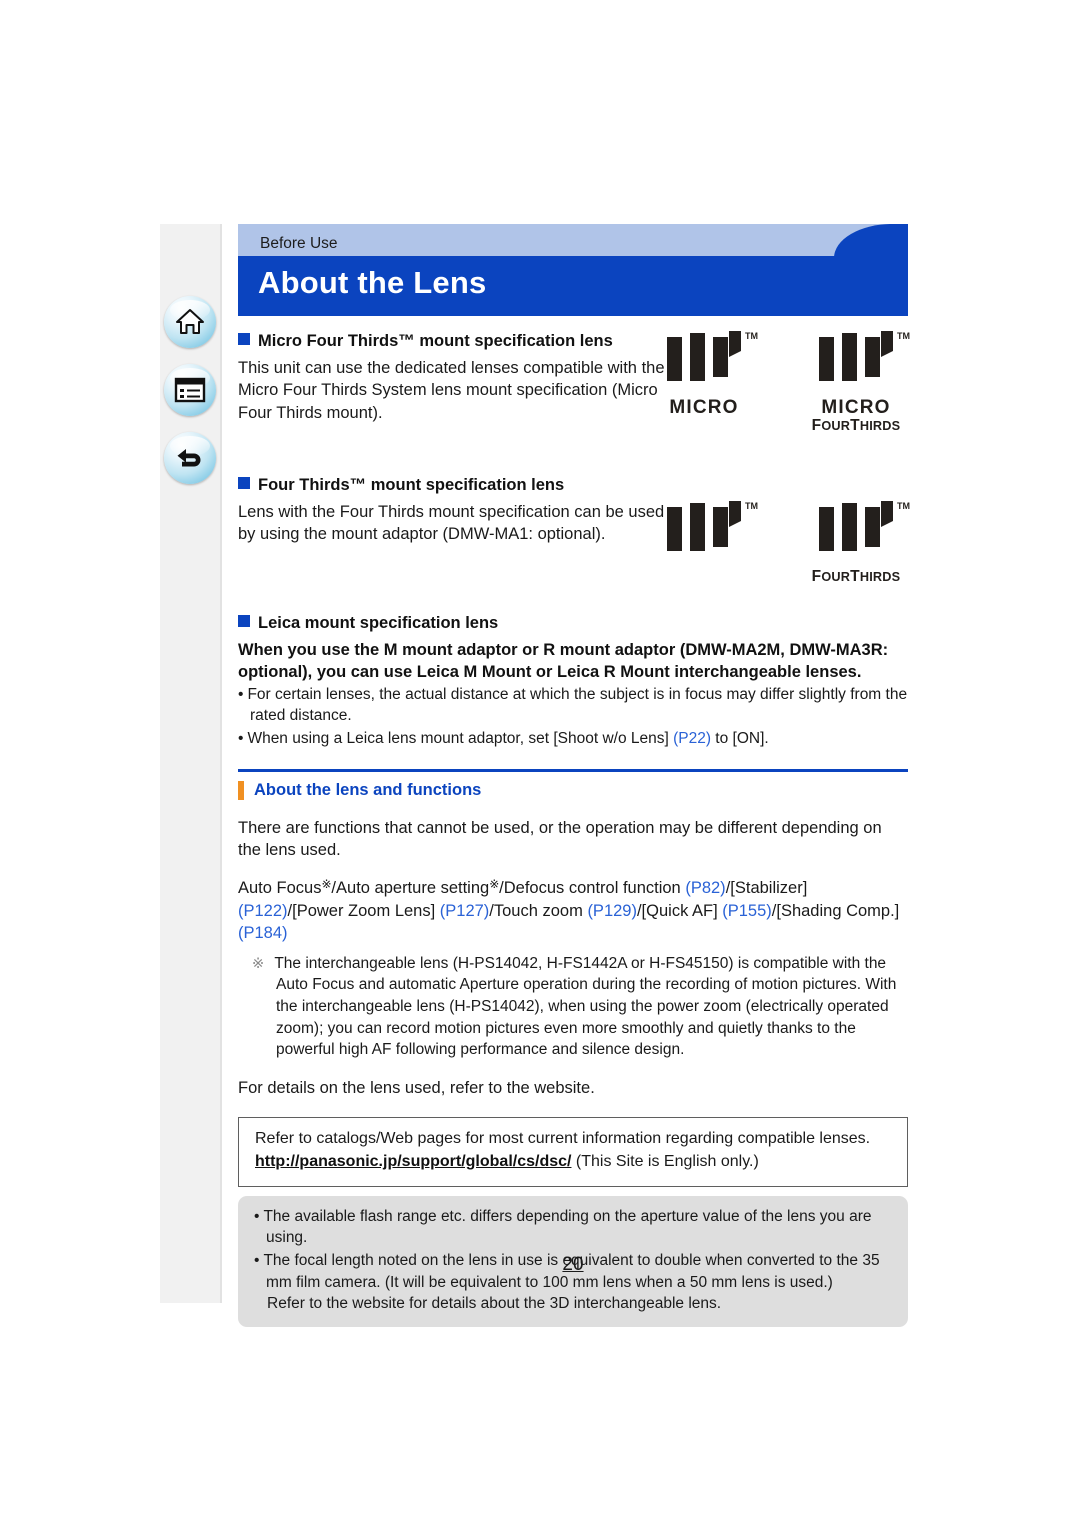 This screenshot has width=1080, height=1526. I want to click on home-icon, so click(190, 321).